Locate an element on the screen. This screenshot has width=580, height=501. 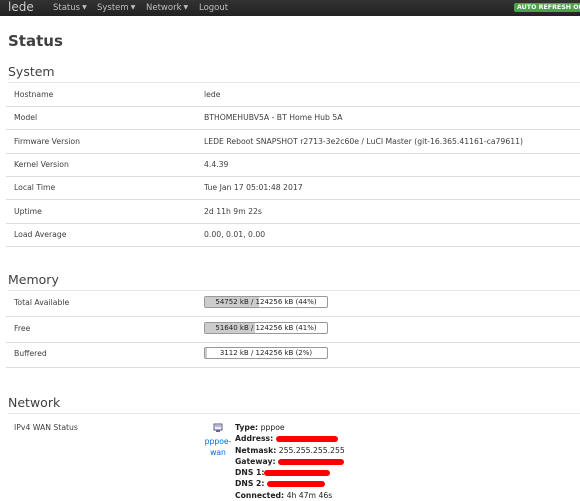
system-row: Model BTHOMEHUBV5A - BT Home Hub 5A is located at coordinates (293, 118).